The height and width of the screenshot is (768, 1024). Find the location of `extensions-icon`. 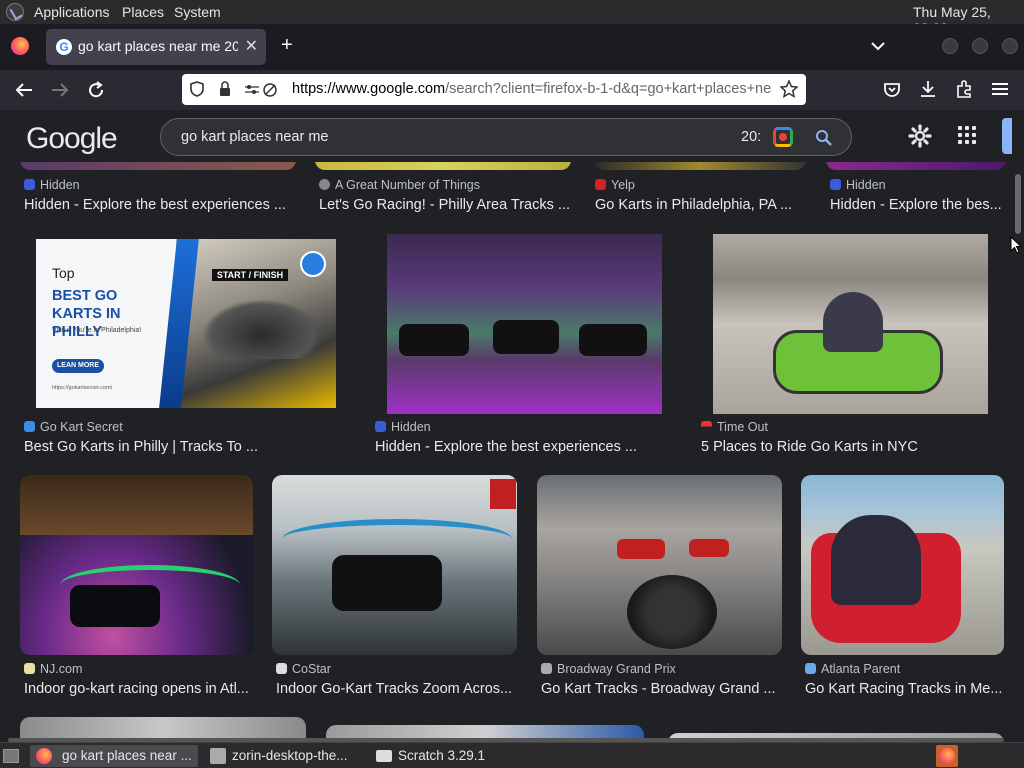

extensions-icon is located at coordinates (964, 89).